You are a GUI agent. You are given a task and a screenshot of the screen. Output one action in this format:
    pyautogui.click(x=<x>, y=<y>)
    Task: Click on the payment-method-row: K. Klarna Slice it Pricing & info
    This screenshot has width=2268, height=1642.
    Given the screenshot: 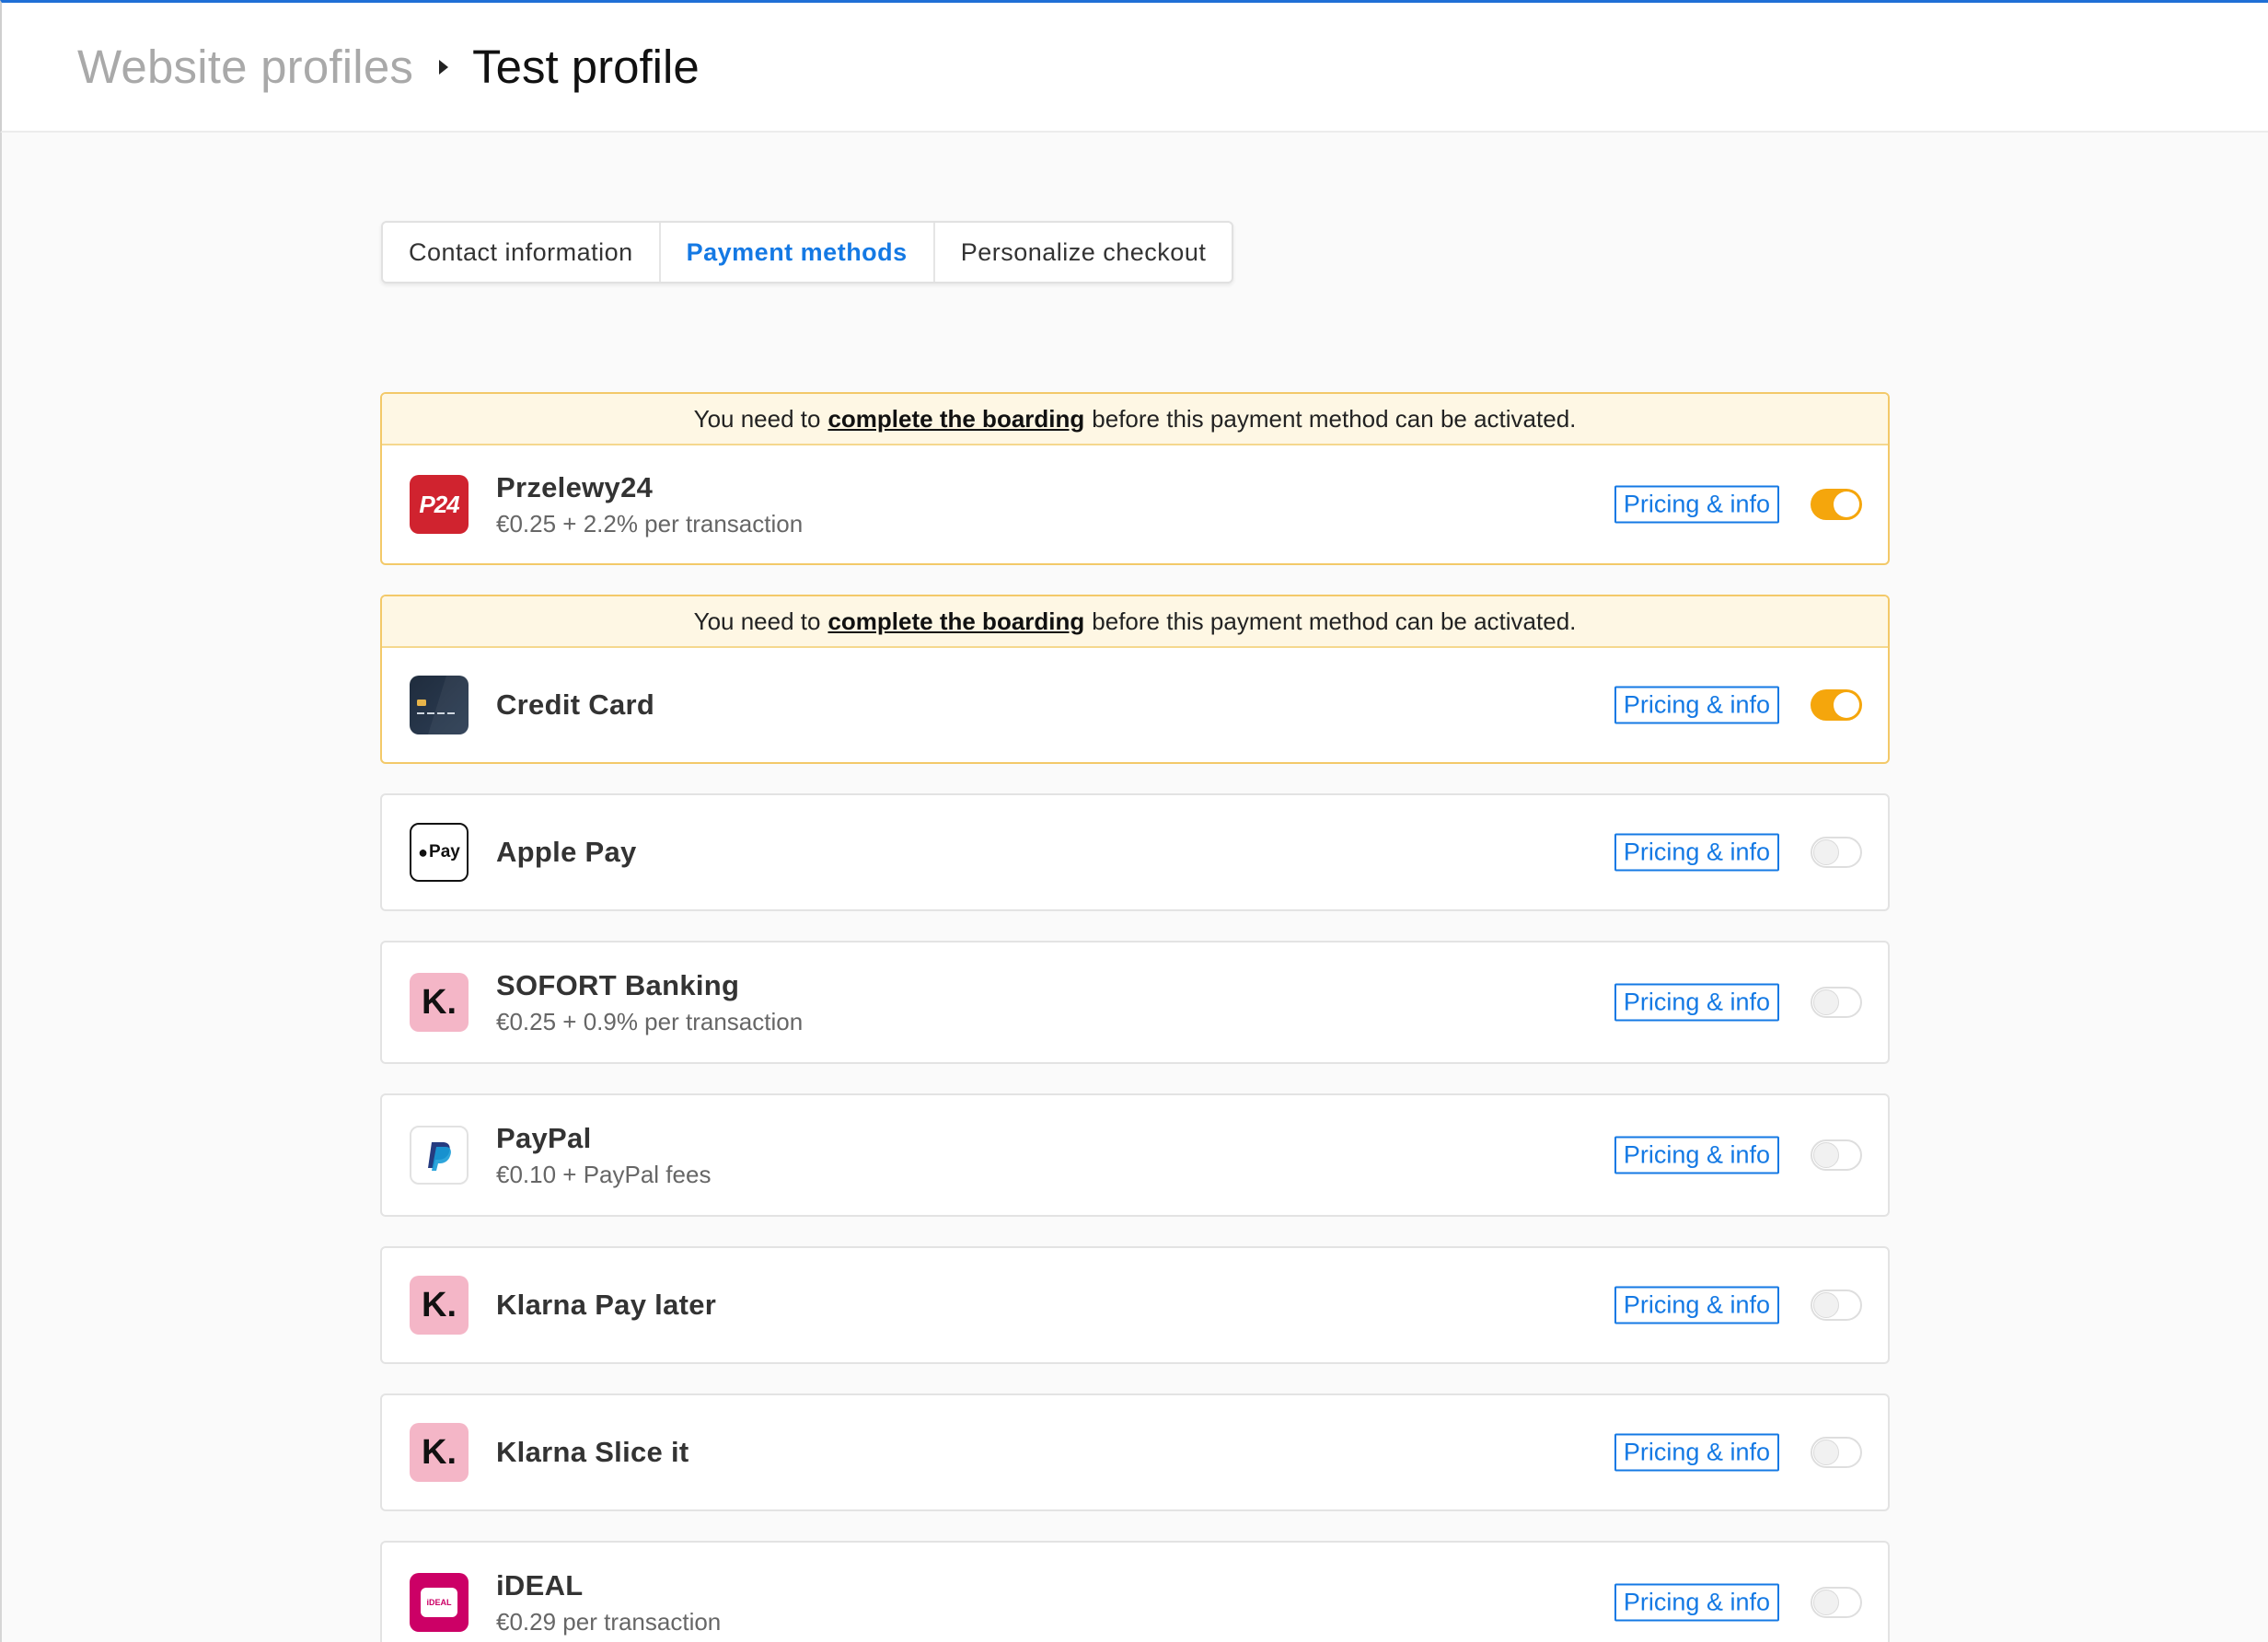 What is the action you would take?
    pyautogui.click(x=1135, y=1452)
    